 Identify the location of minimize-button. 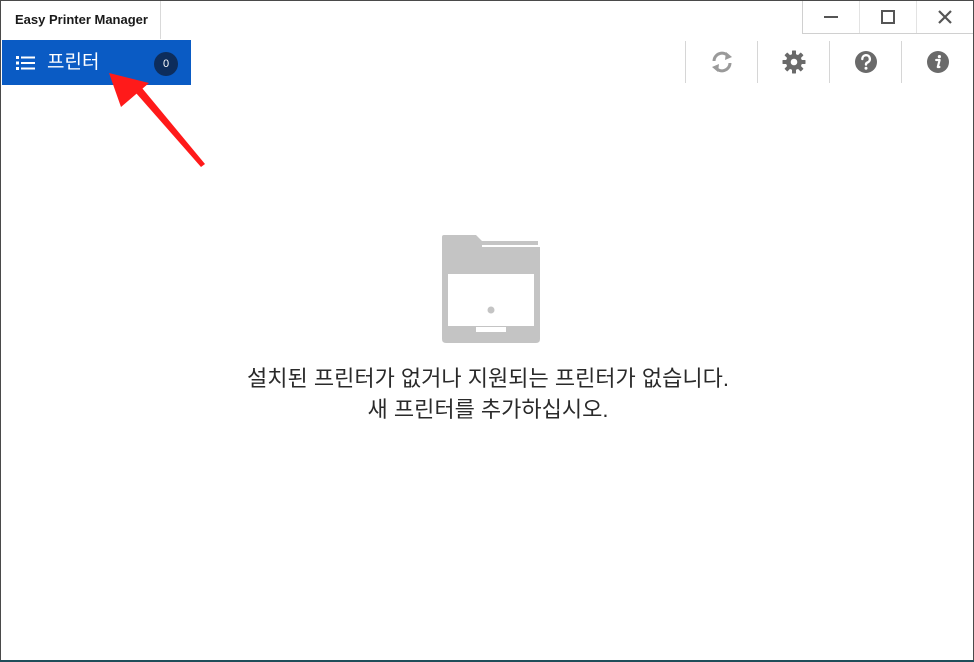
(831, 17).